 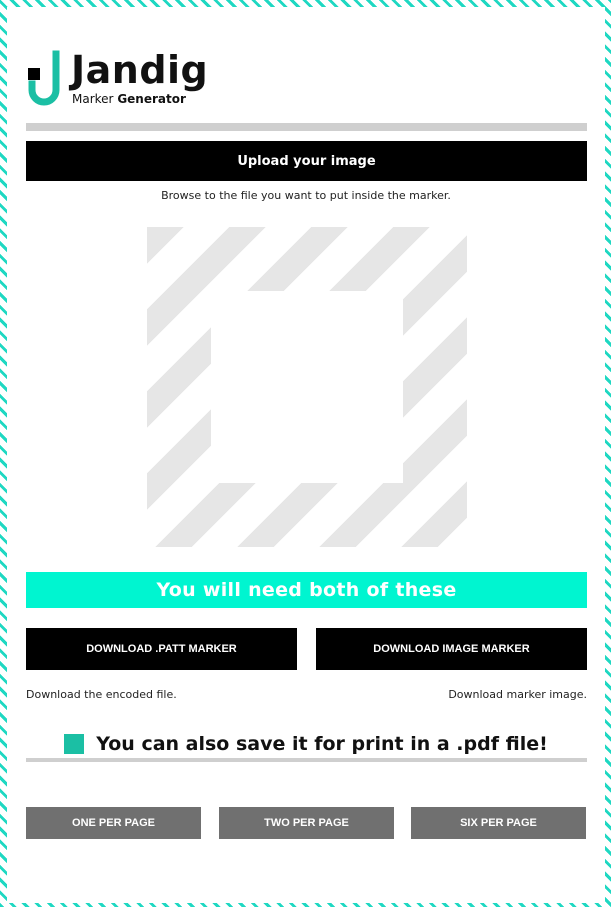 I want to click on logo-subtitle-bold: Generator, so click(x=151, y=99).